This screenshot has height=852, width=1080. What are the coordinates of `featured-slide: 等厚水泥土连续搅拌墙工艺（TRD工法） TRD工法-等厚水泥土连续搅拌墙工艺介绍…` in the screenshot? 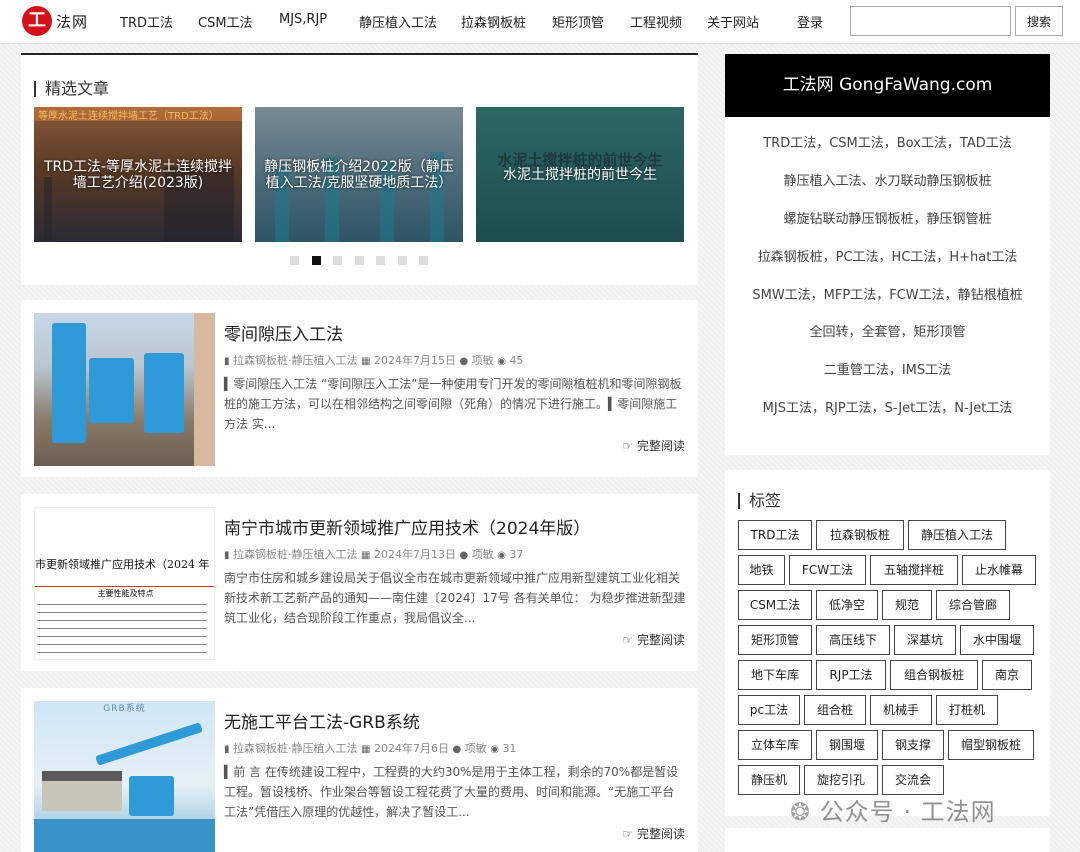 It's located at (138, 174).